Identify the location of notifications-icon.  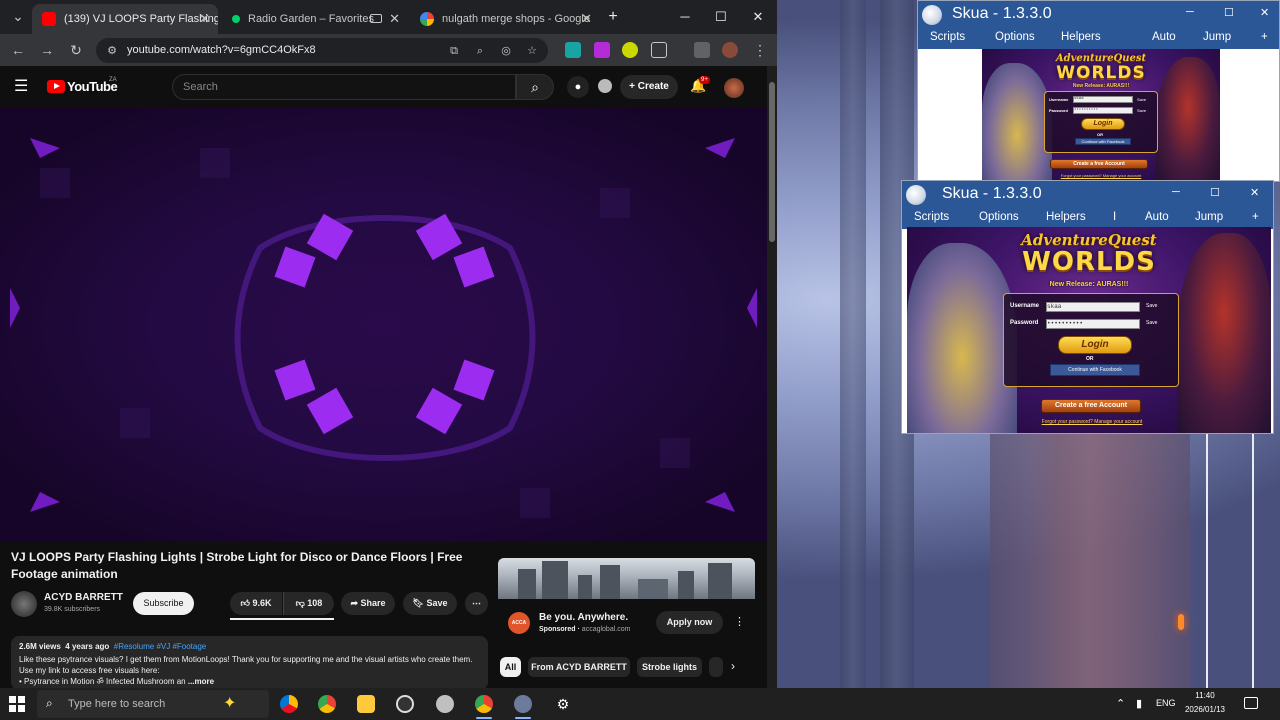
(1251, 703).